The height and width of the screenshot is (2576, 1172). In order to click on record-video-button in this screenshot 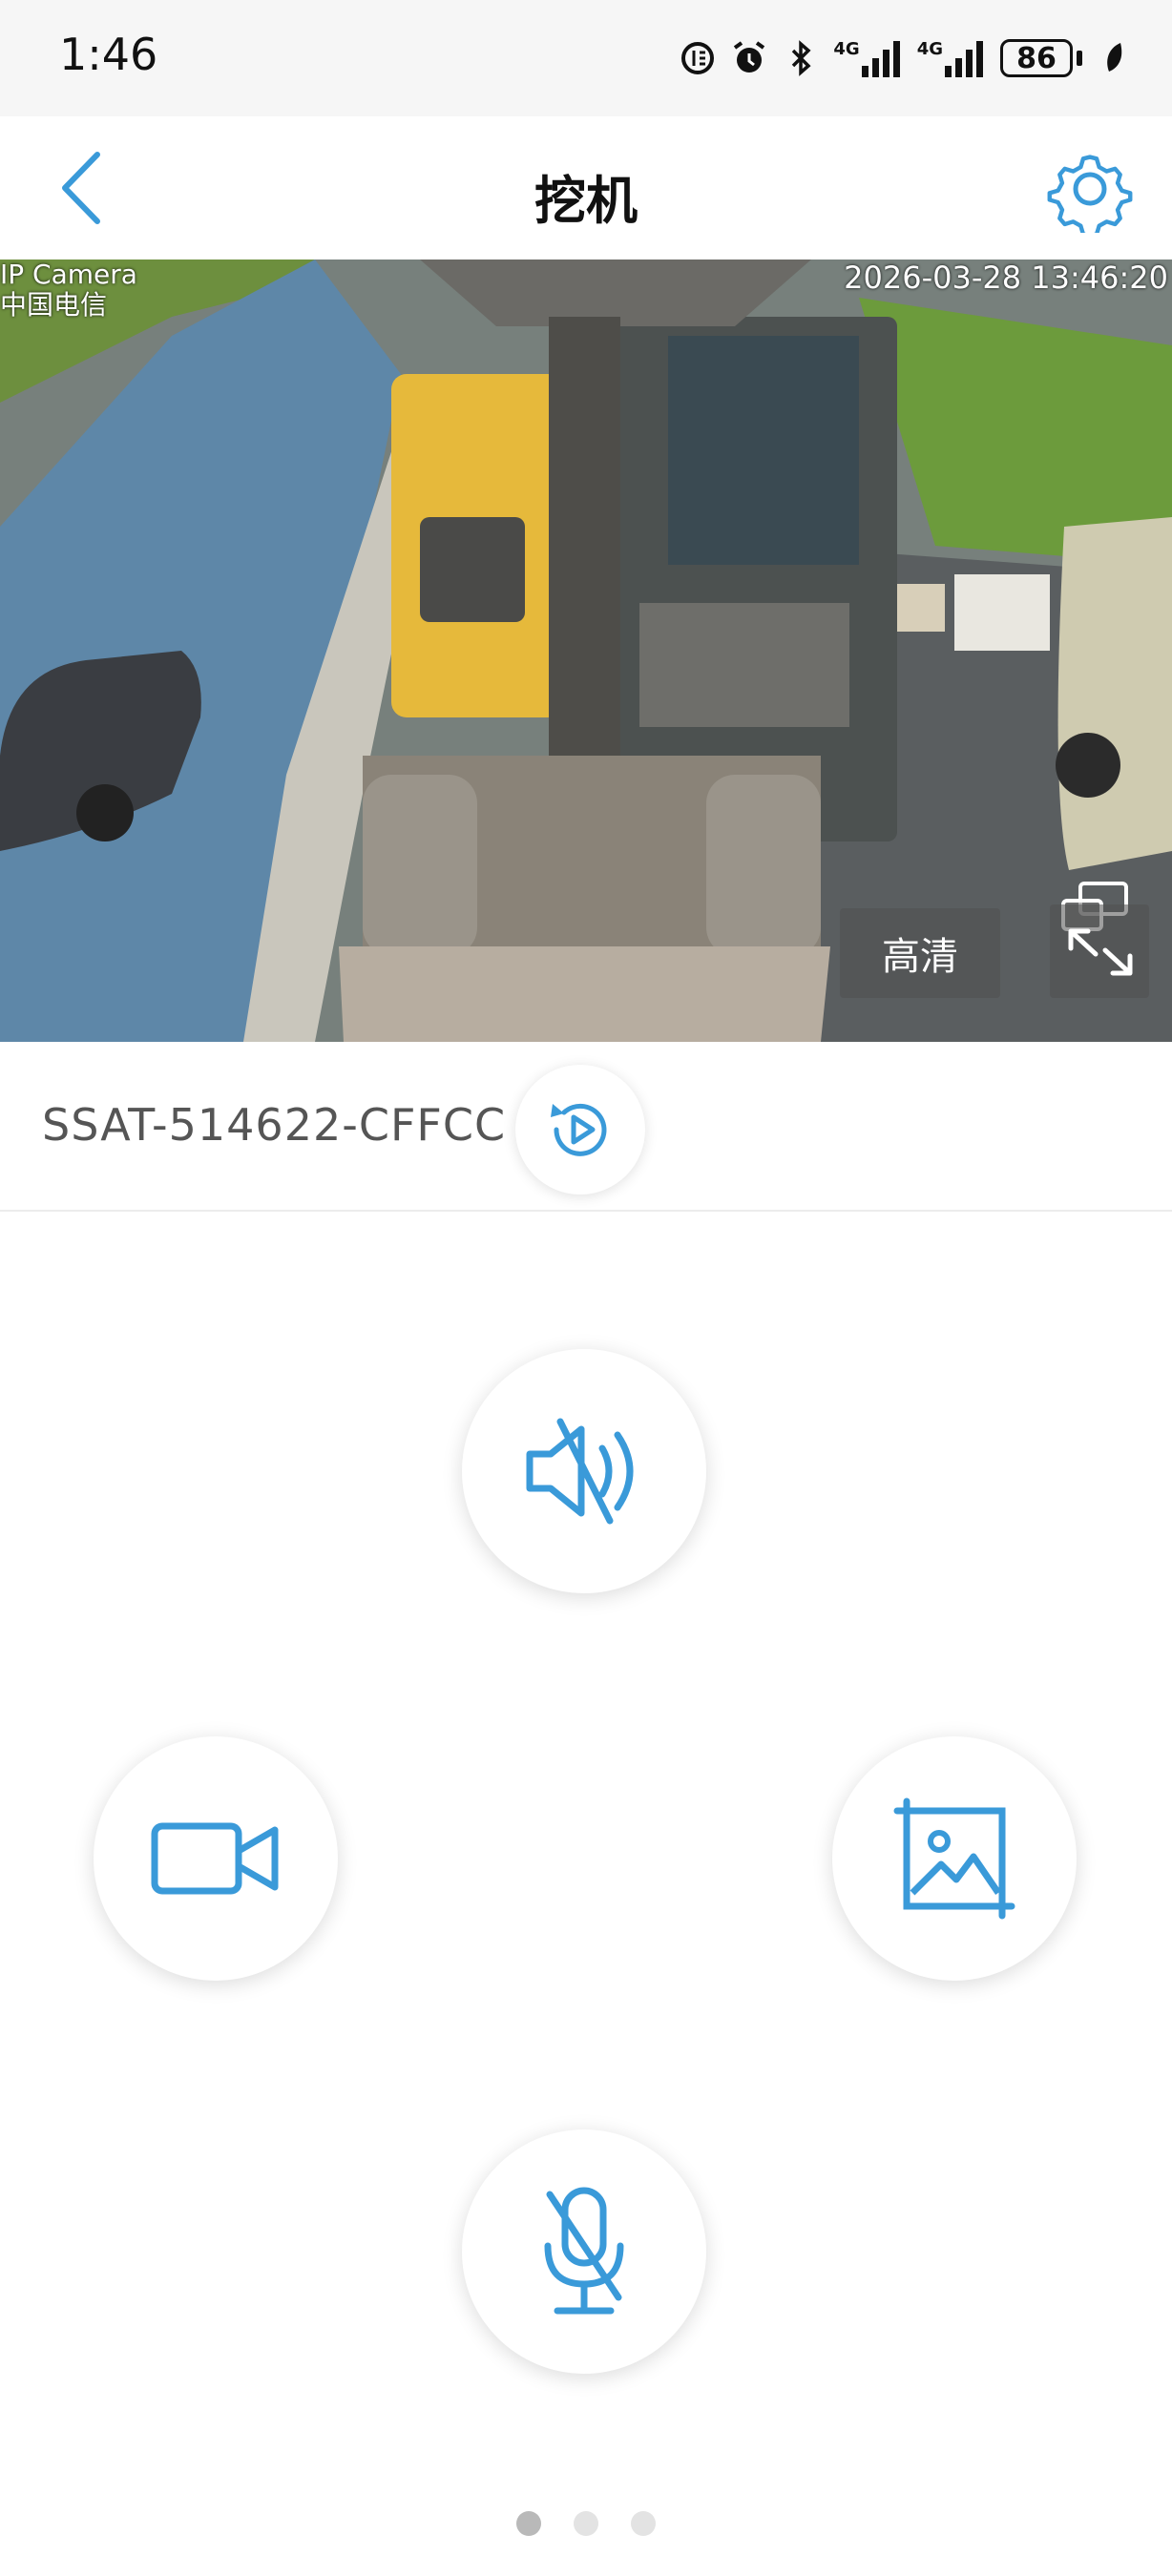, I will do `click(216, 1858)`.